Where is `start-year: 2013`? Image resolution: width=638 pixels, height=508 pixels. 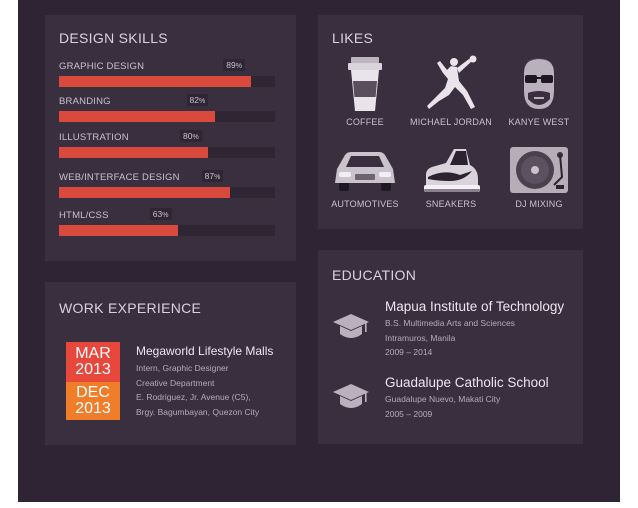
start-year: 2013 is located at coordinates (93, 369).